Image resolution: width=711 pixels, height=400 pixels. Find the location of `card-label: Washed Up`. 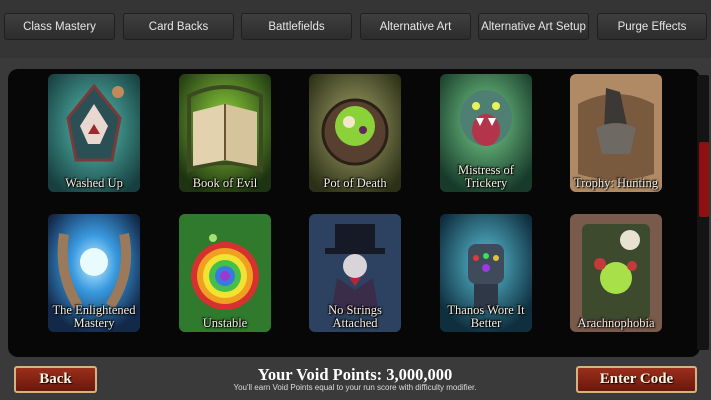

card-label: Washed Up is located at coordinates (94, 182).